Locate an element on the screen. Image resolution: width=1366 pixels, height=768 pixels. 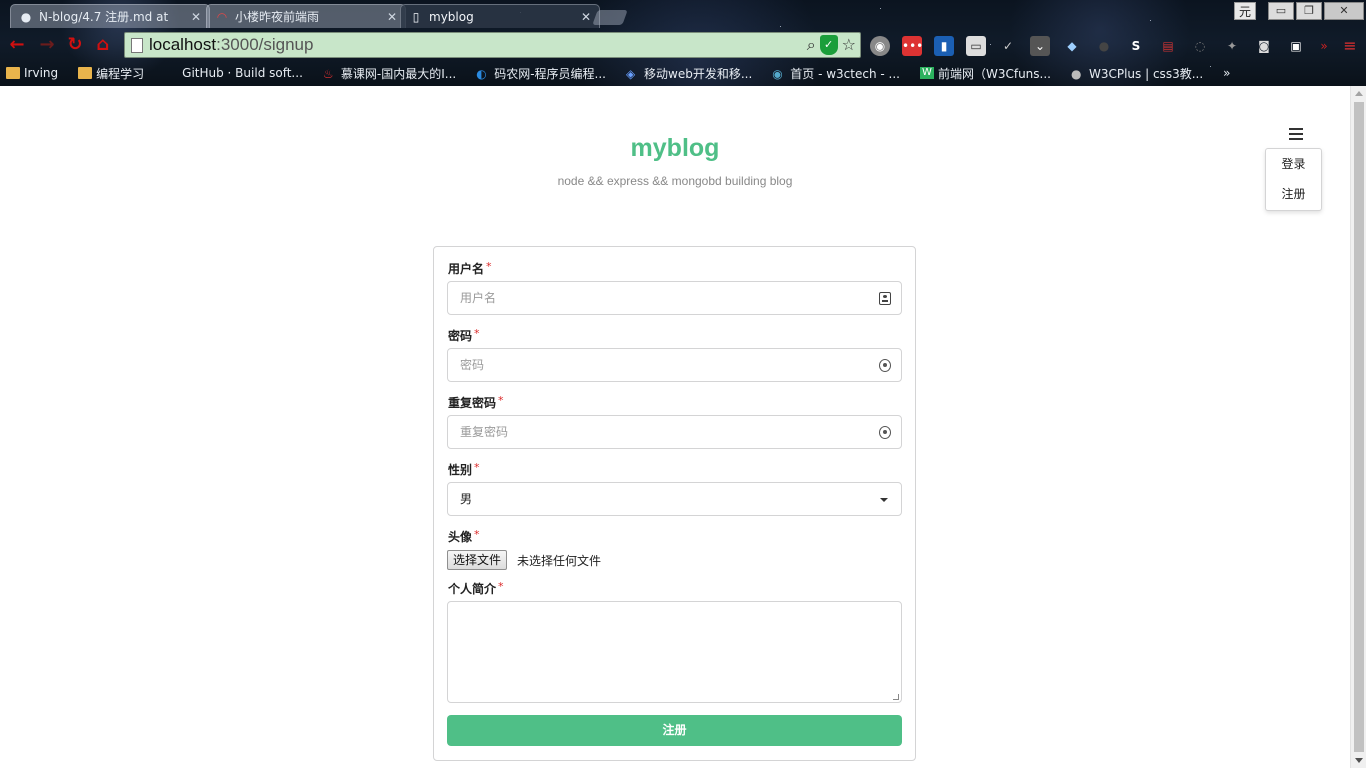
back-icon: ← is located at coordinates (17, 45).